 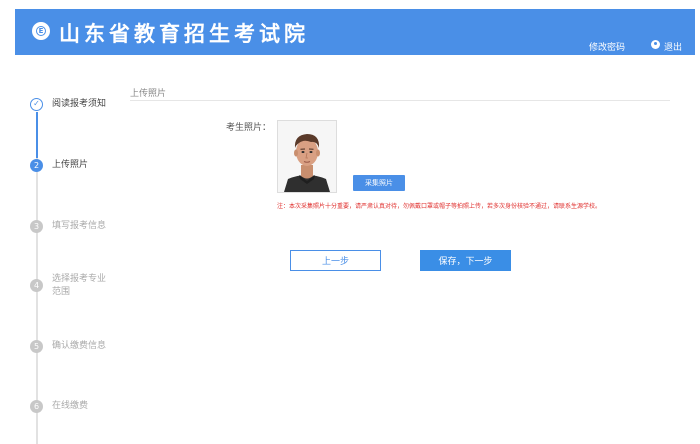 I want to click on avatar-photo-icon, so click(x=307, y=156).